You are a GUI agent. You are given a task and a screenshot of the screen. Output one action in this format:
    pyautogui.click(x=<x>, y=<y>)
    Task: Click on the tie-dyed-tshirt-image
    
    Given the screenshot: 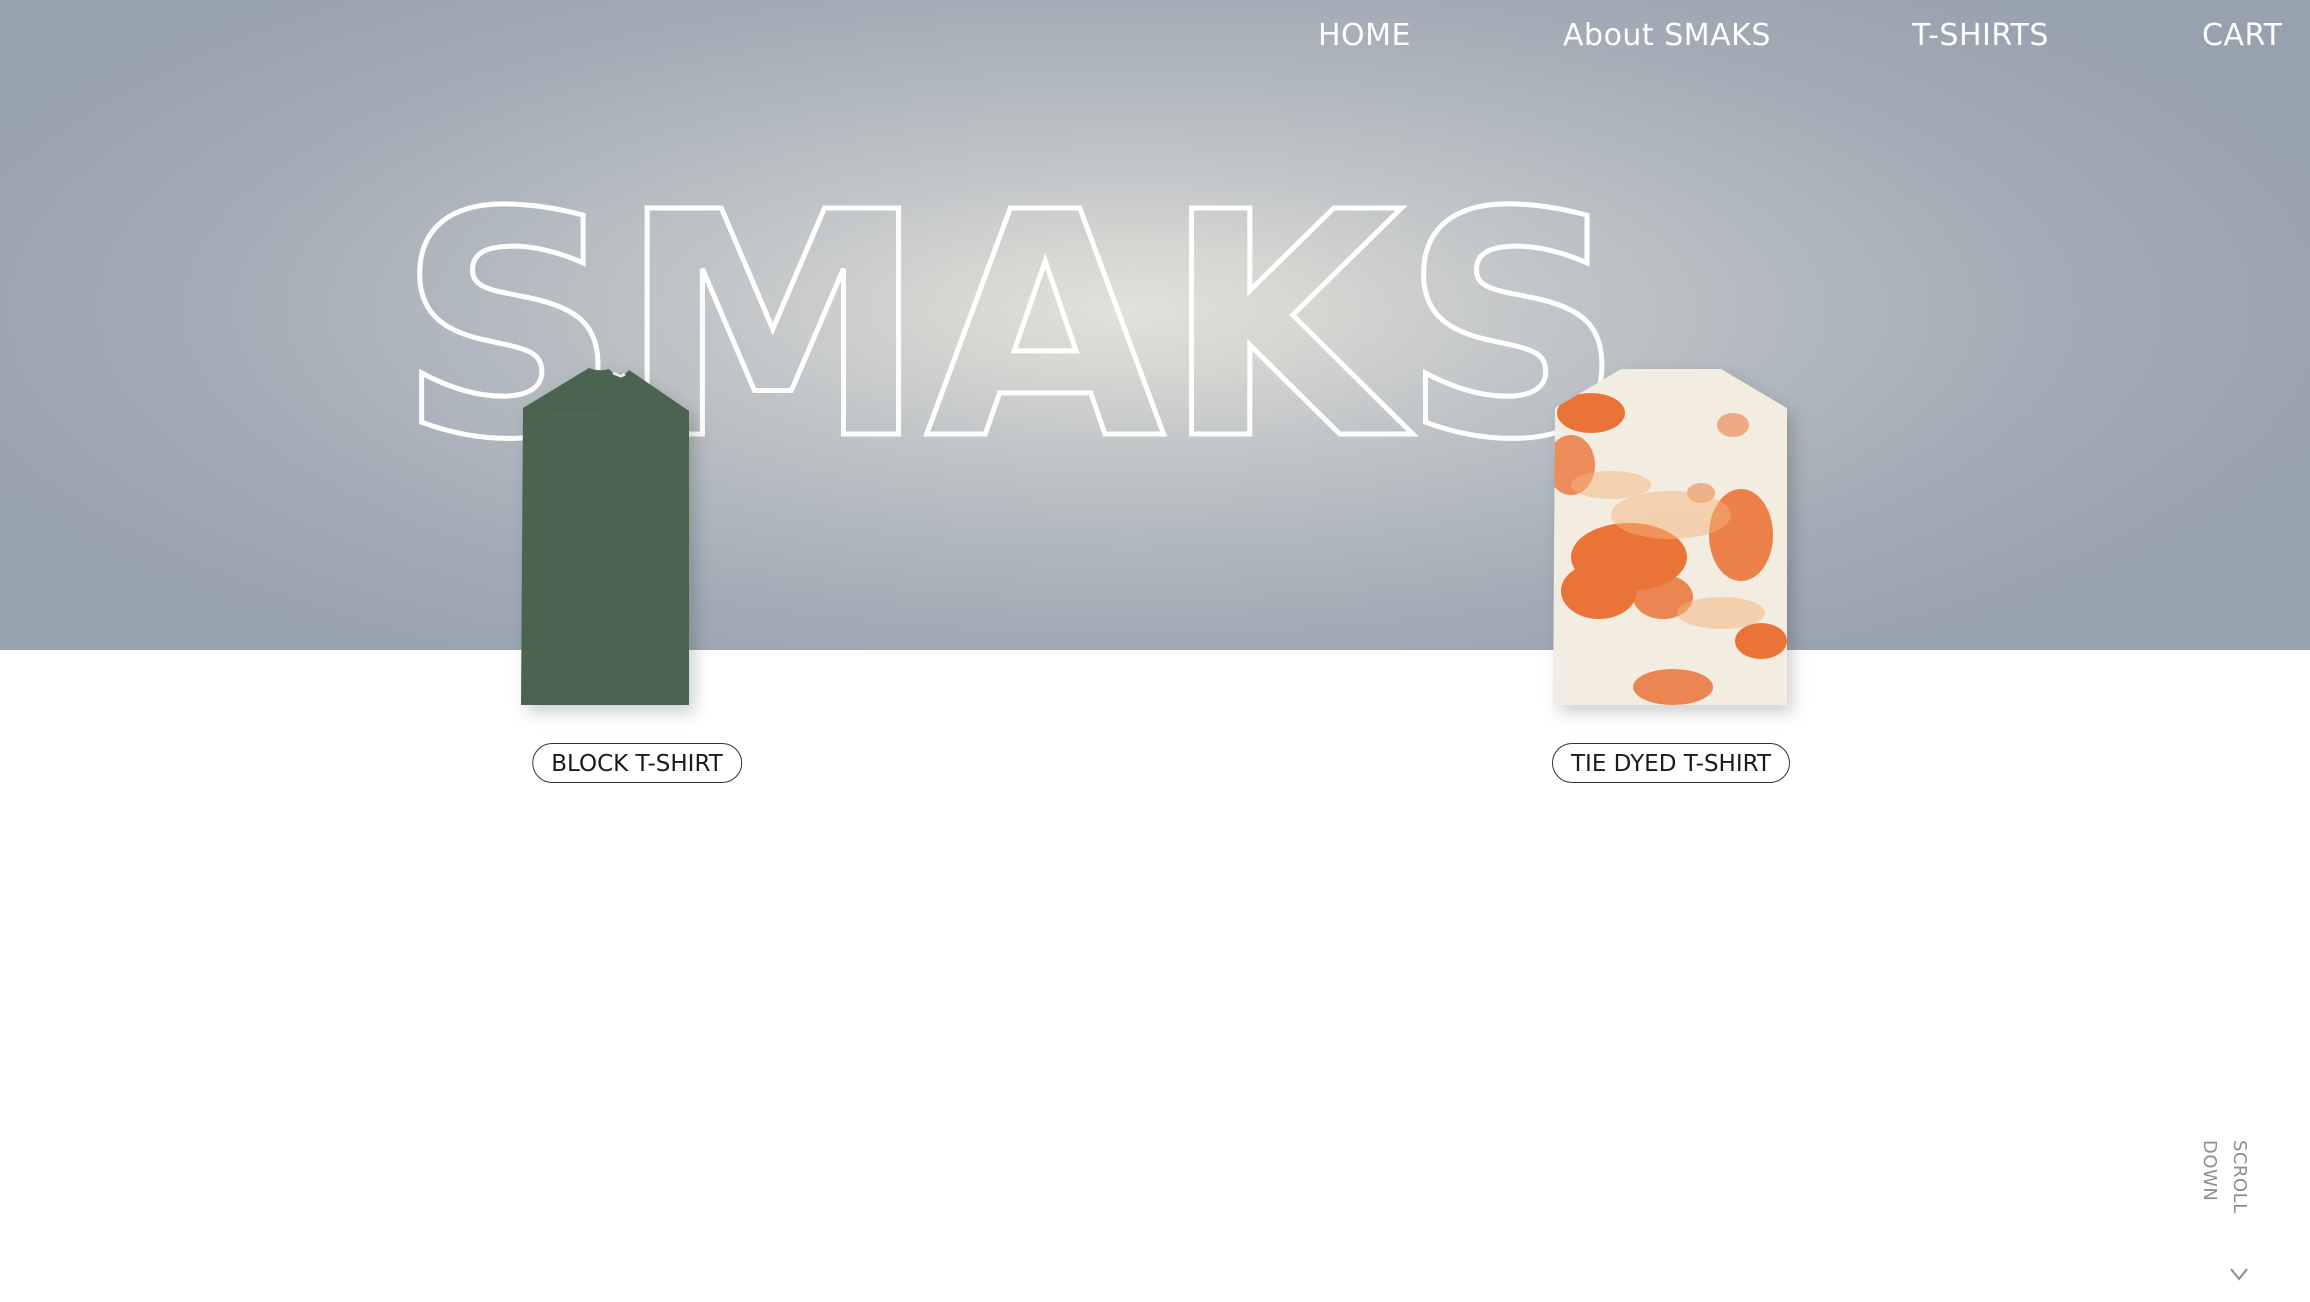 What is the action you would take?
    pyautogui.click(x=1671, y=535)
    